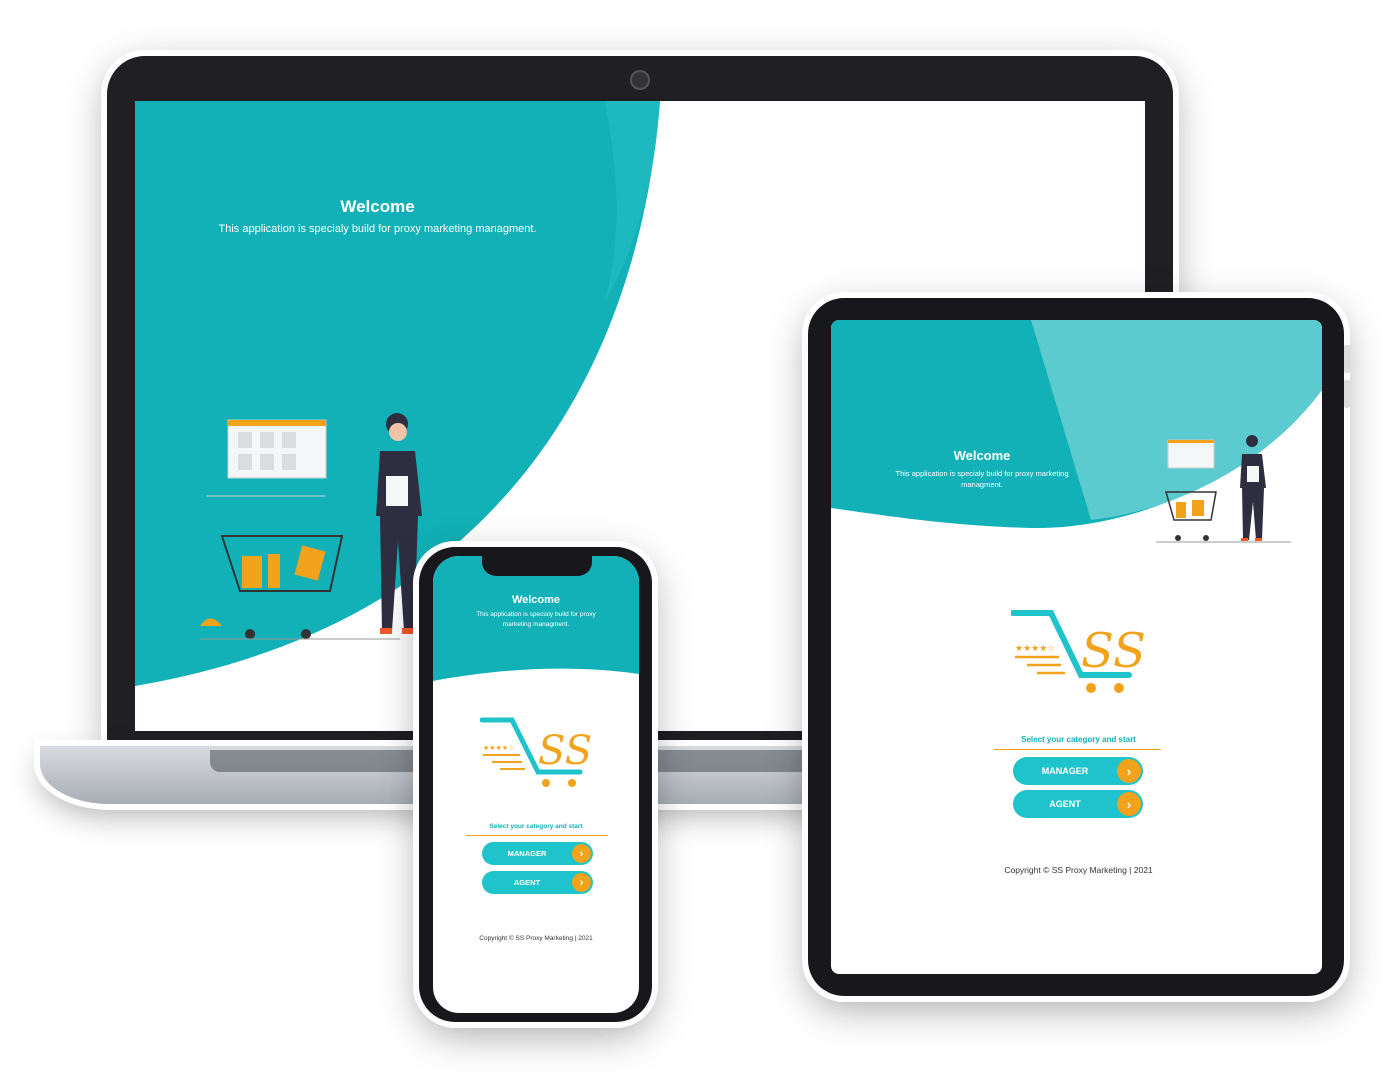 The width and height of the screenshot is (1398, 1075). Describe the element at coordinates (640, 80) in the screenshot. I see `camera-icon` at that location.